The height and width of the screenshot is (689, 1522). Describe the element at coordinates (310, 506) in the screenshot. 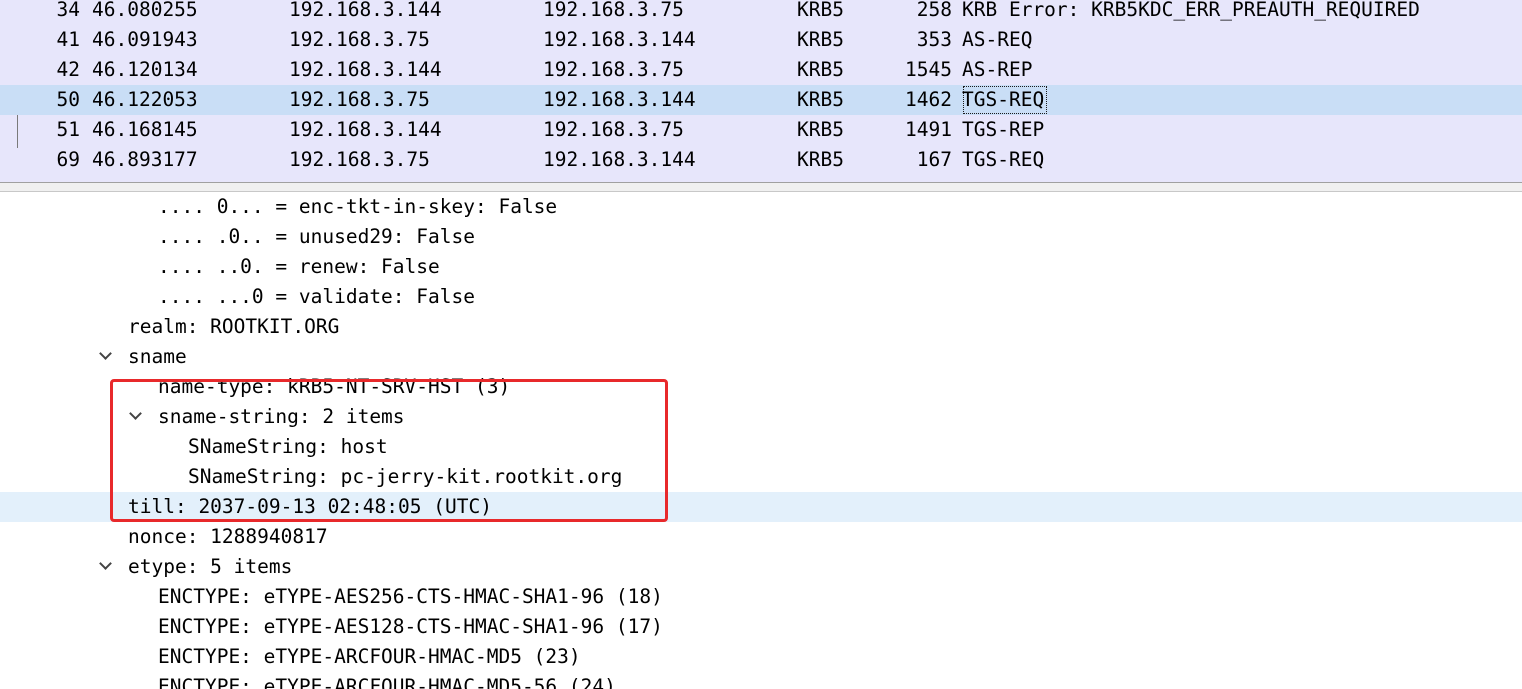

I see `tree-item-label: till: 2037-09-13 02:48:05 (UTC)` at that location.